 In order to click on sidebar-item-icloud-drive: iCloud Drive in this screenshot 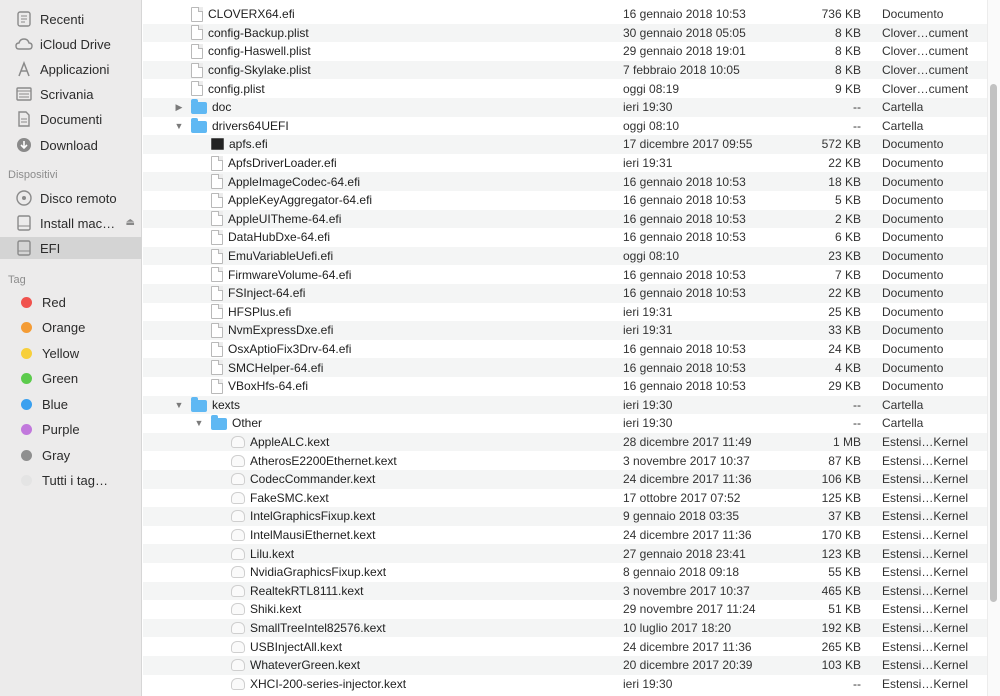, I will do `click(71, 44)`.